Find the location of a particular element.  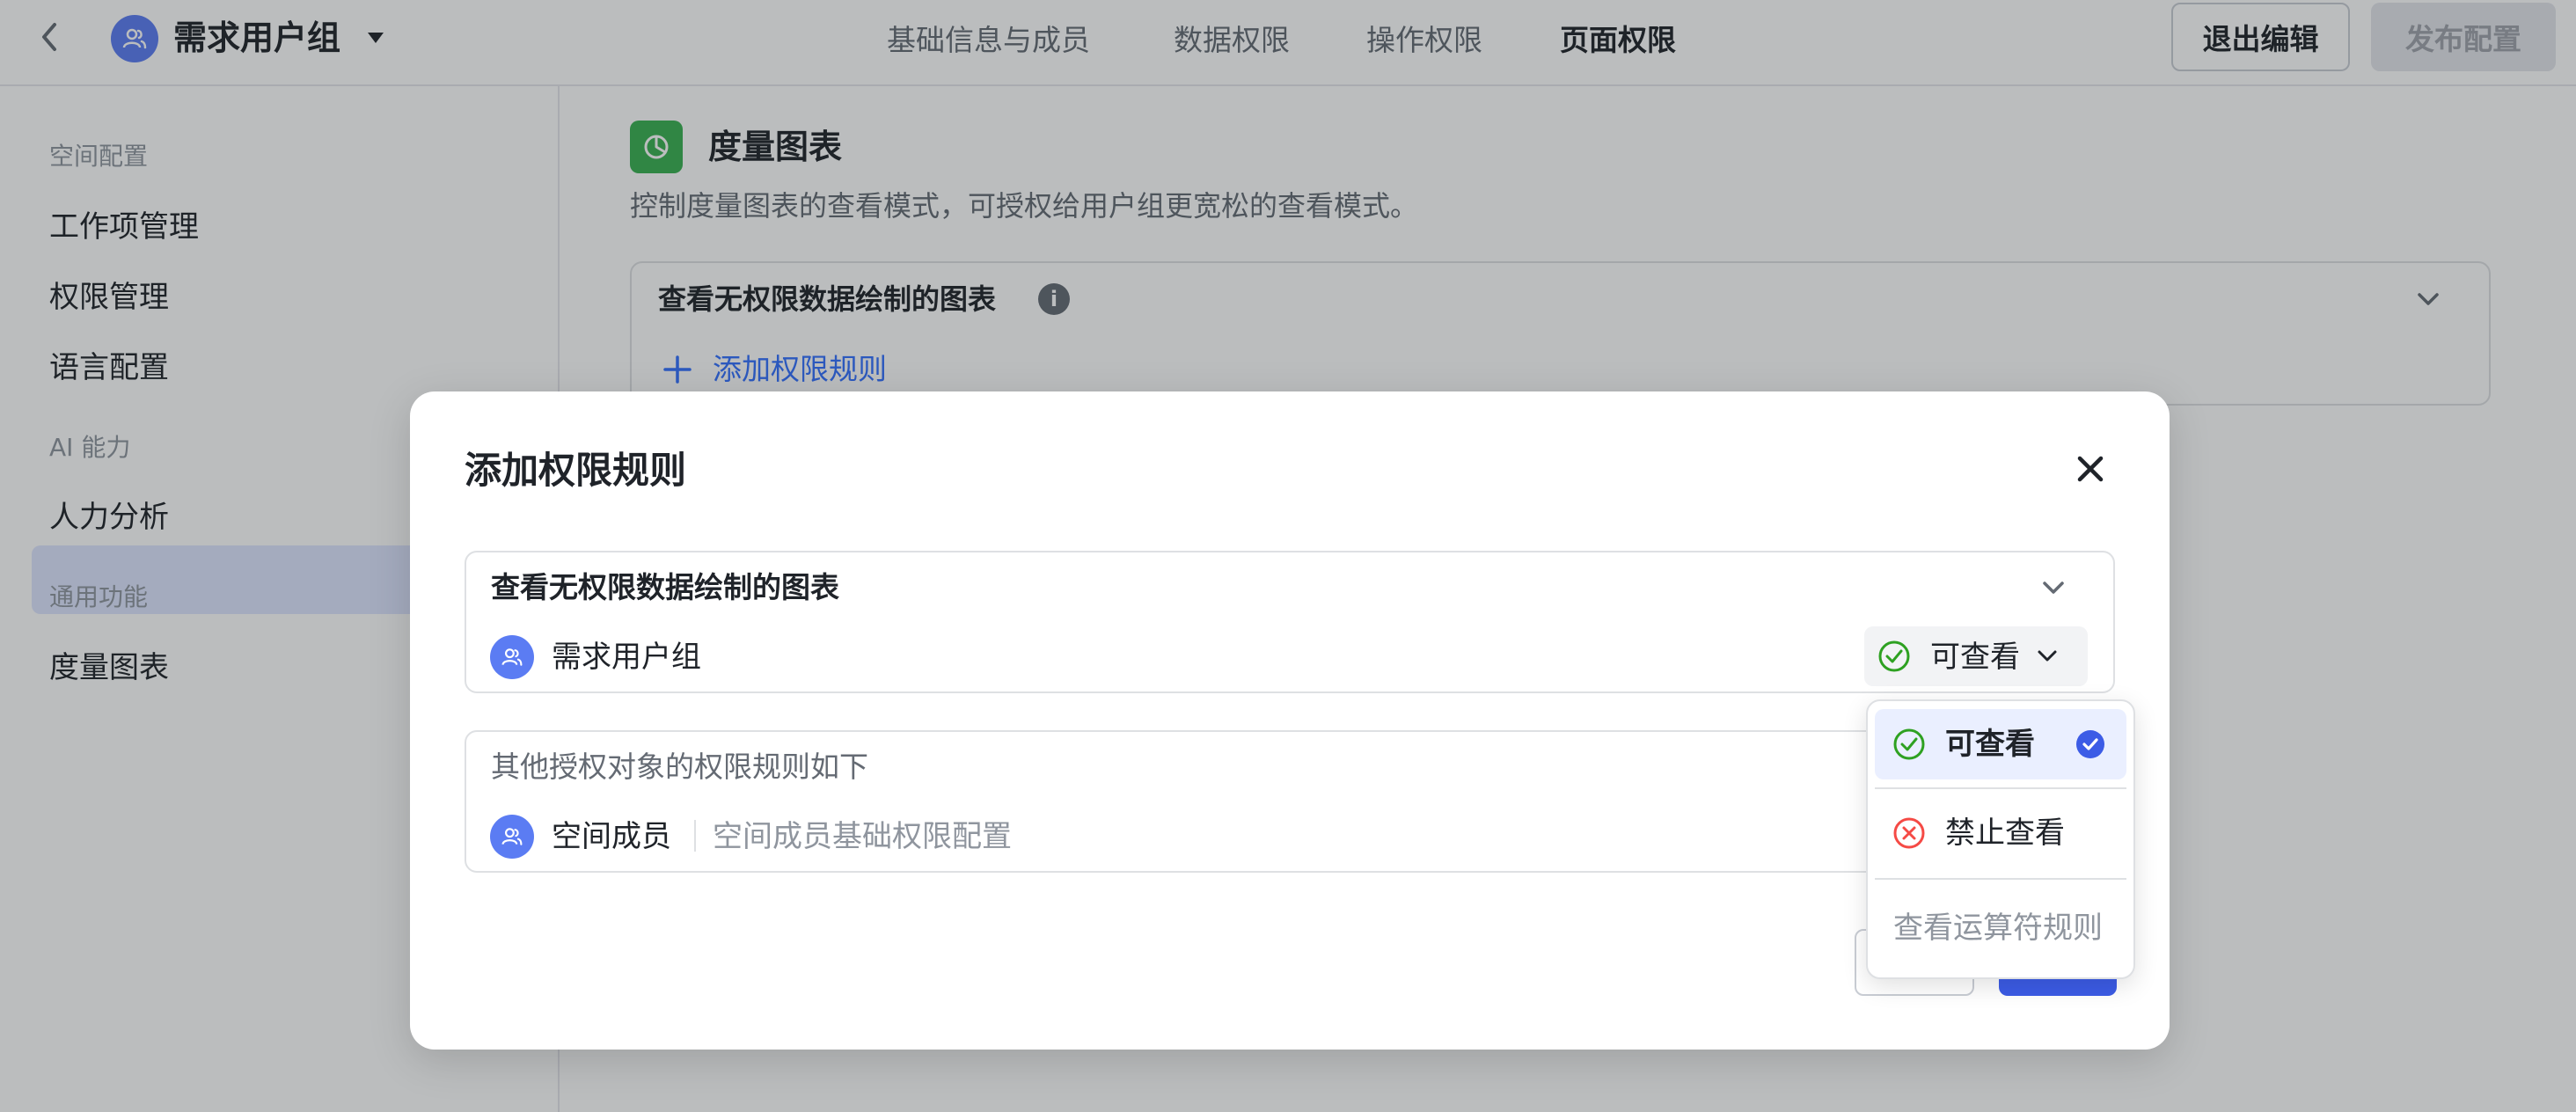

group-avatar-small is located at coordinates (512, 657).